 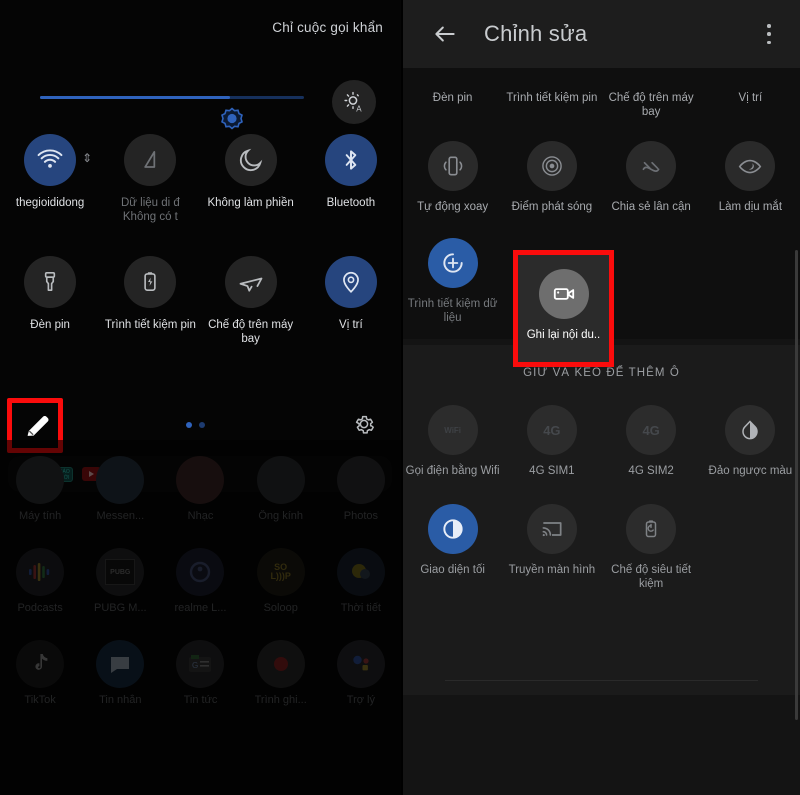 What do you see at coordinates (40, 489) in the screenshot?
I see `app-item: Máy tính` at bounding box center [40, 489].